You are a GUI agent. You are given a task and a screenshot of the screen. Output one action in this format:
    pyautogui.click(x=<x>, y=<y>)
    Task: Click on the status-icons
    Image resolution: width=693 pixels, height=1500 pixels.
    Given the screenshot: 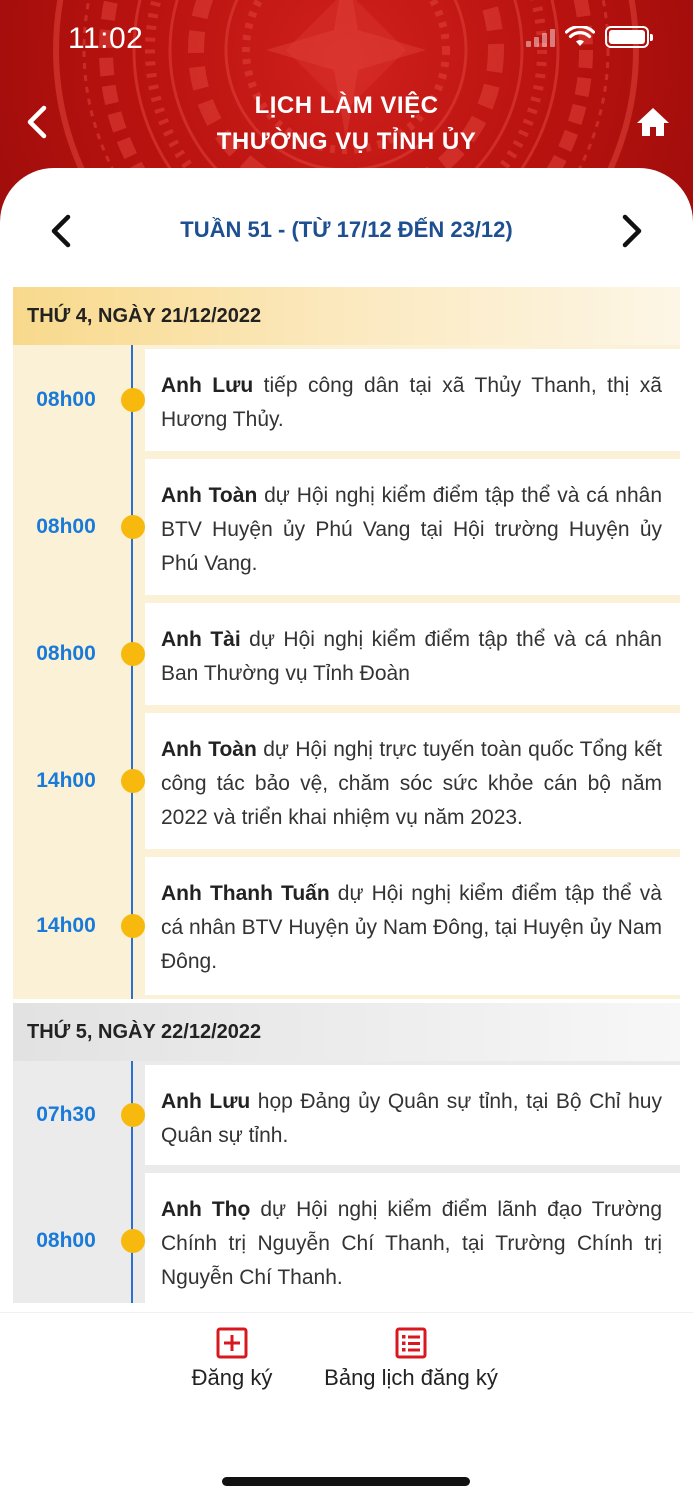 What is the action you would take?
    pyautogui.click(x=589, y=37)
    